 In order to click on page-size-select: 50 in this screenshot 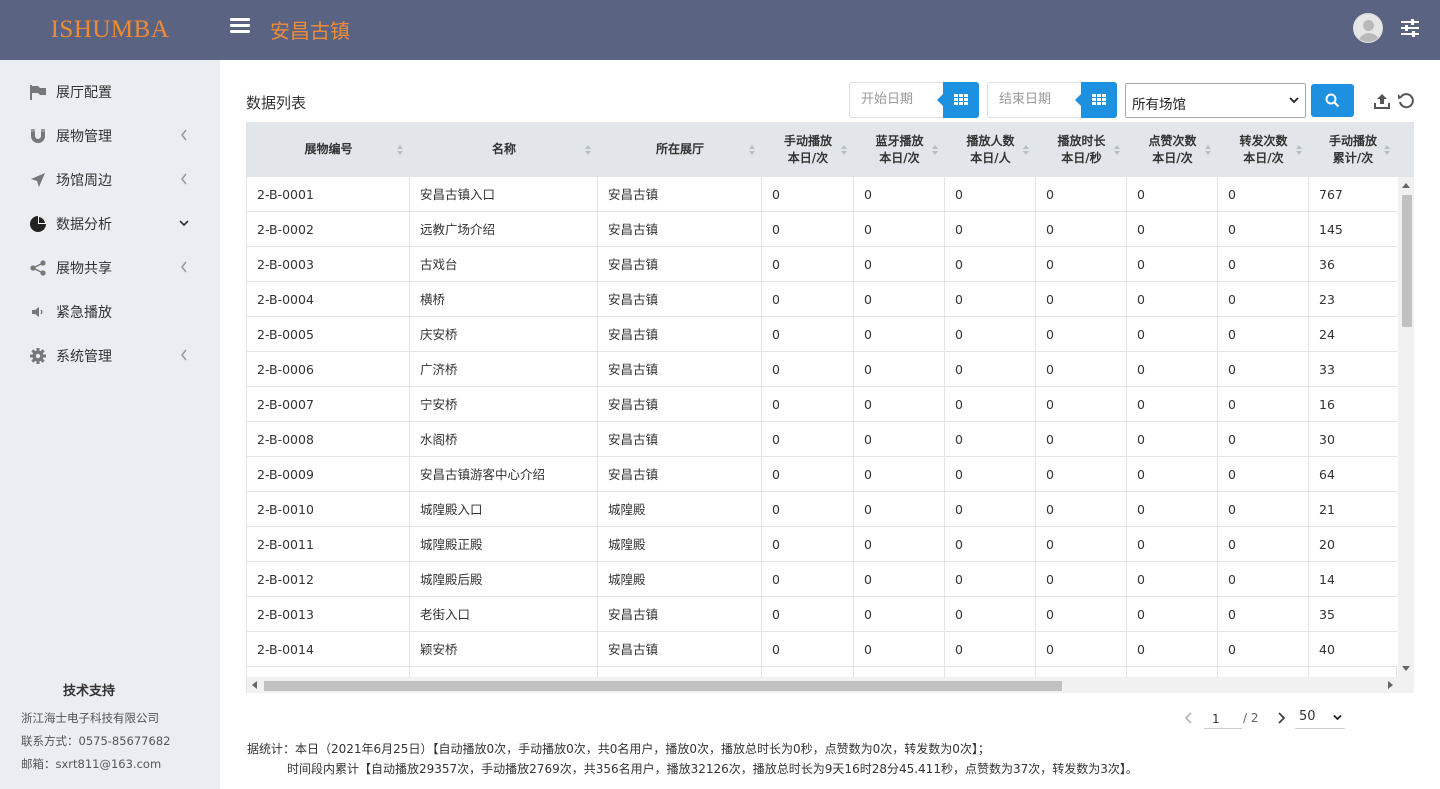, I will do `click(1320, 718)`.